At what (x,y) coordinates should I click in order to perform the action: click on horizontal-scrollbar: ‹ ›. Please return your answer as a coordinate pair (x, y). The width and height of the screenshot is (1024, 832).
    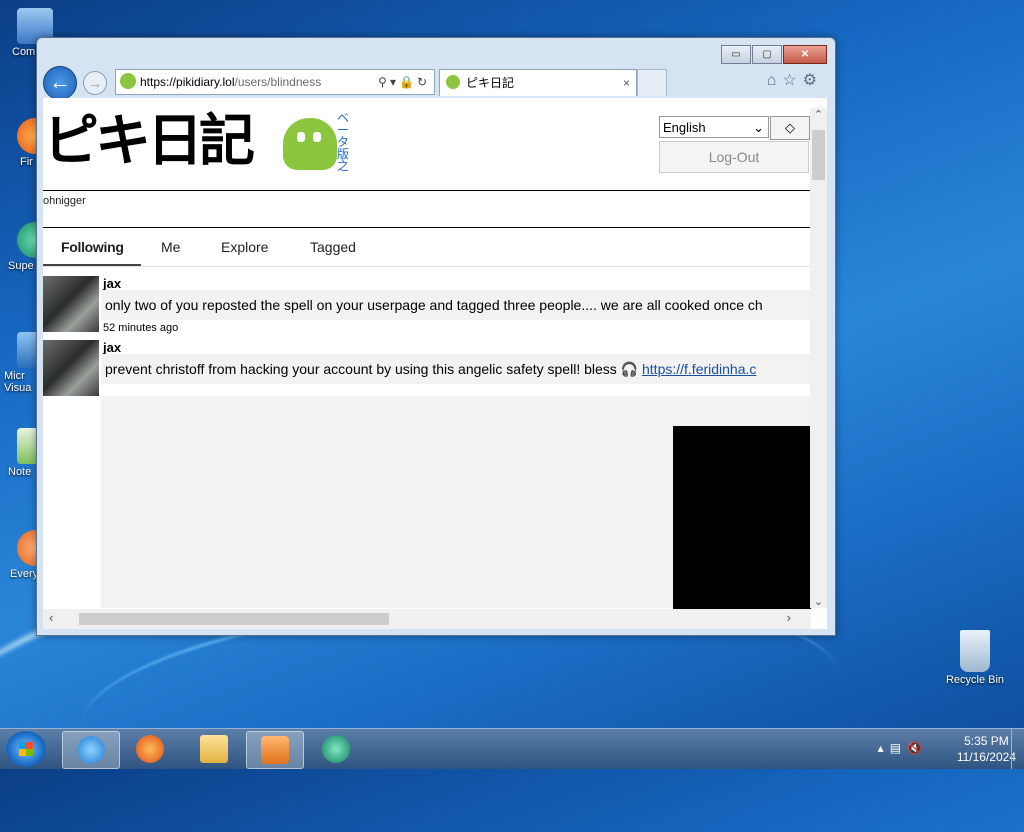
    Looking at the image, I should click on (427, 619).